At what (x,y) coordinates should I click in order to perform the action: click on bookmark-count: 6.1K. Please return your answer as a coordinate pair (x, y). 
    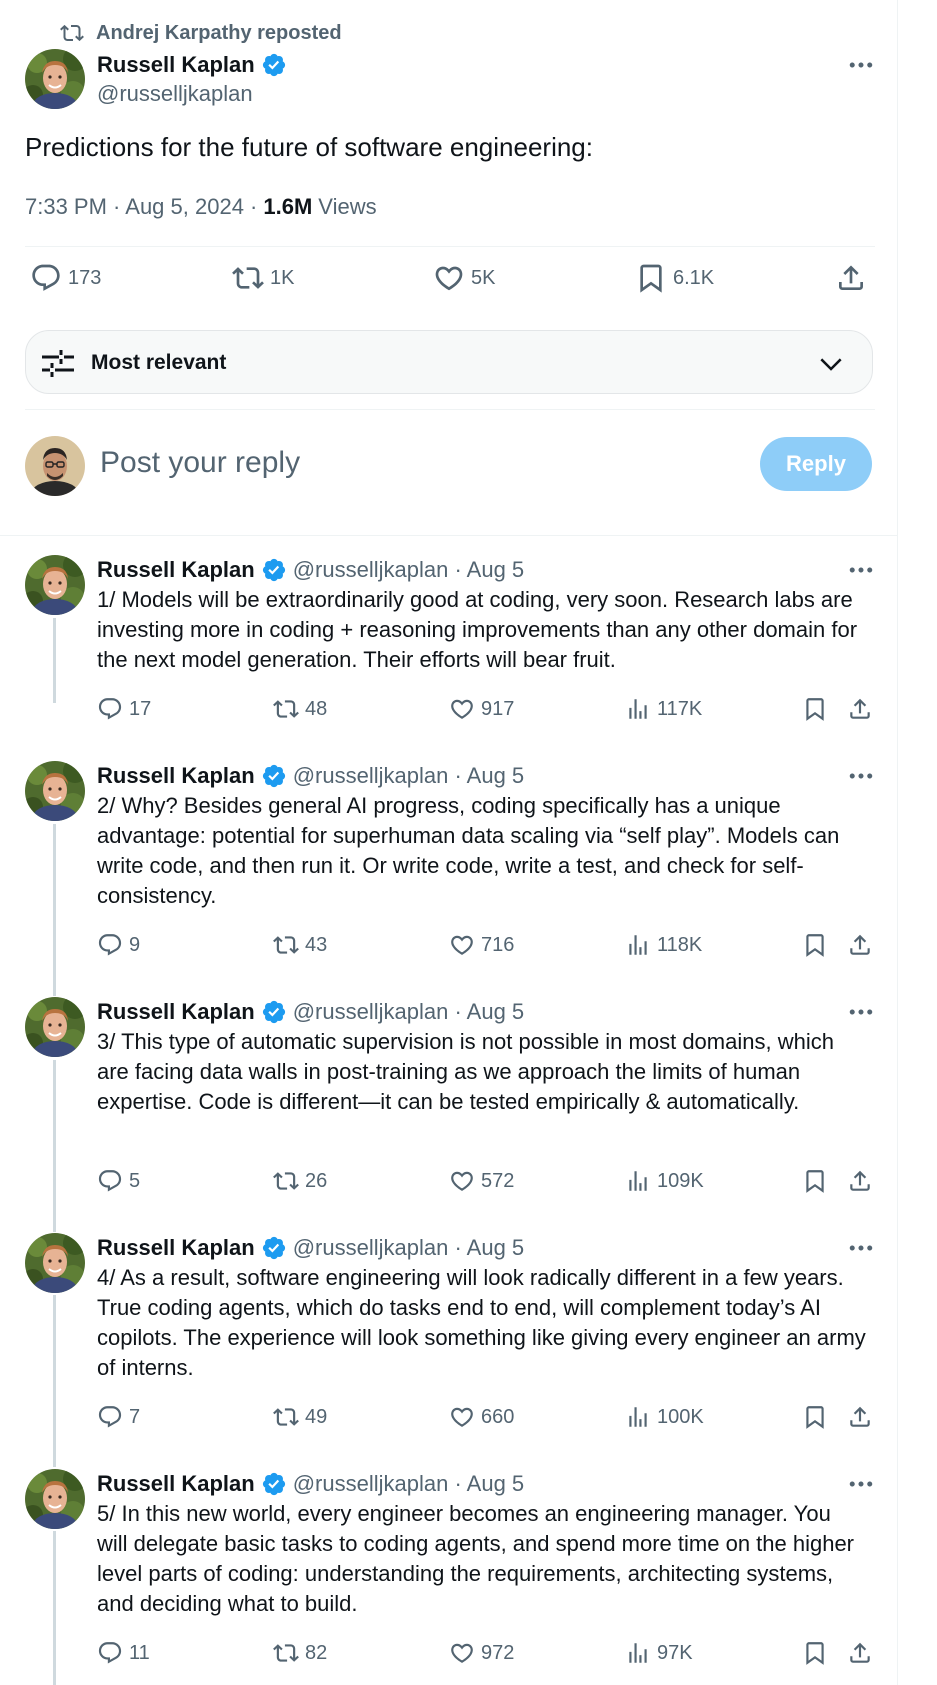
    Looking at the image, I should click on (694, 277).